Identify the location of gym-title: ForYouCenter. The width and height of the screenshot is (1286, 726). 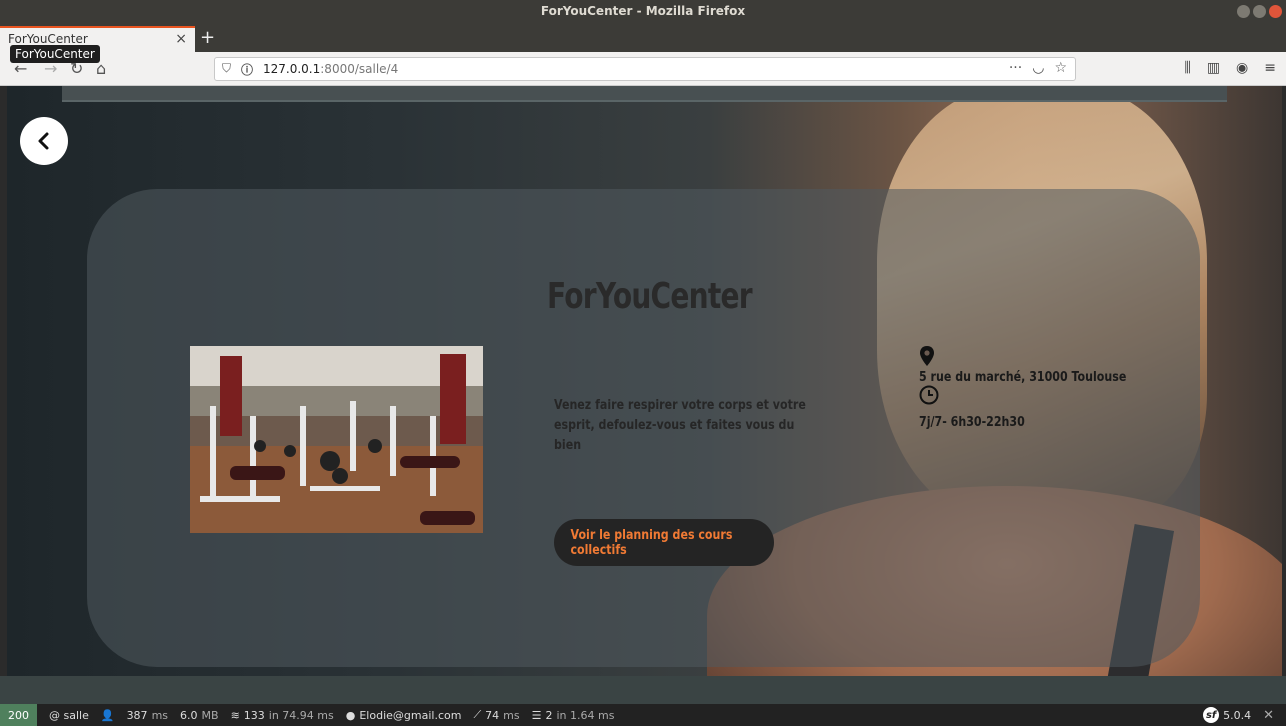
(650, 296).